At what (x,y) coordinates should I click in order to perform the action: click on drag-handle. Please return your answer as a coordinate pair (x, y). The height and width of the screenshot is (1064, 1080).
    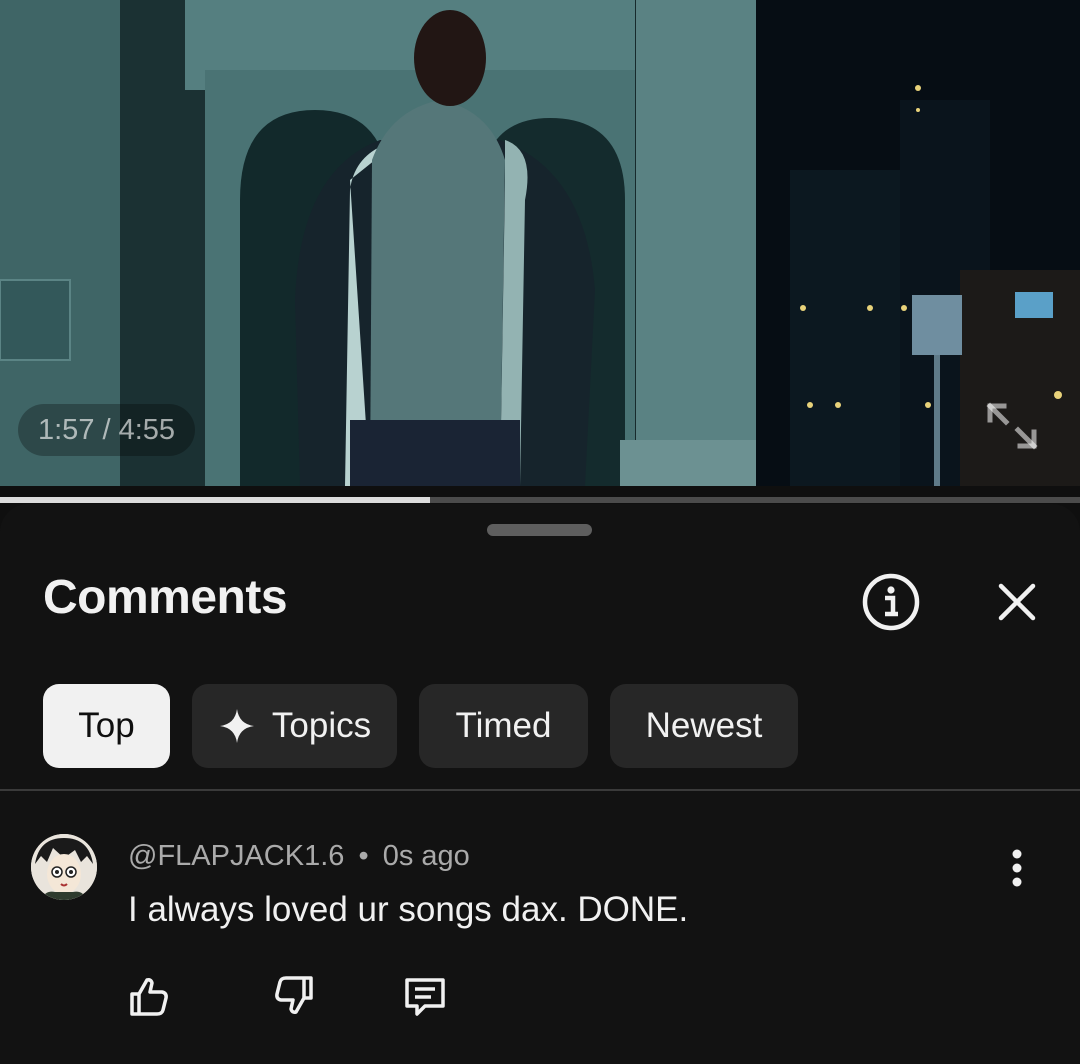
    Looking at the image, I should click on (539, 530).